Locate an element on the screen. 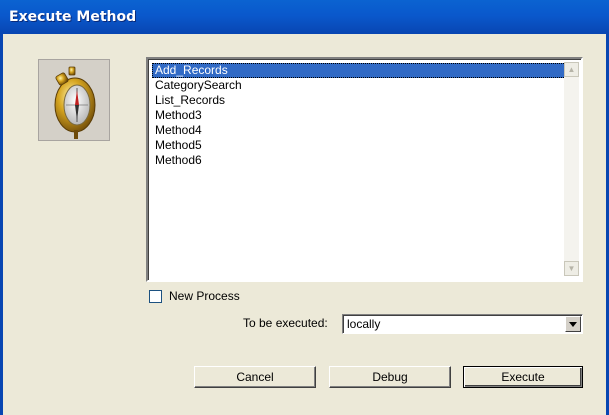 This screenshot has height=415, width=609. method-list-item: Add_Records is located at coordinates (359, 70).